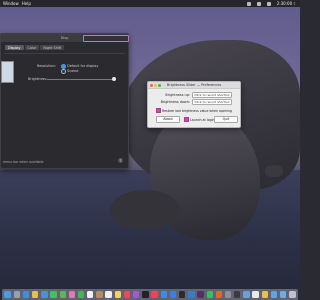  What do you see at coordinates (73, 71) in the screenshot?
I see `resolution-scaled-label: Scaled` at bounding box center [73, 71].